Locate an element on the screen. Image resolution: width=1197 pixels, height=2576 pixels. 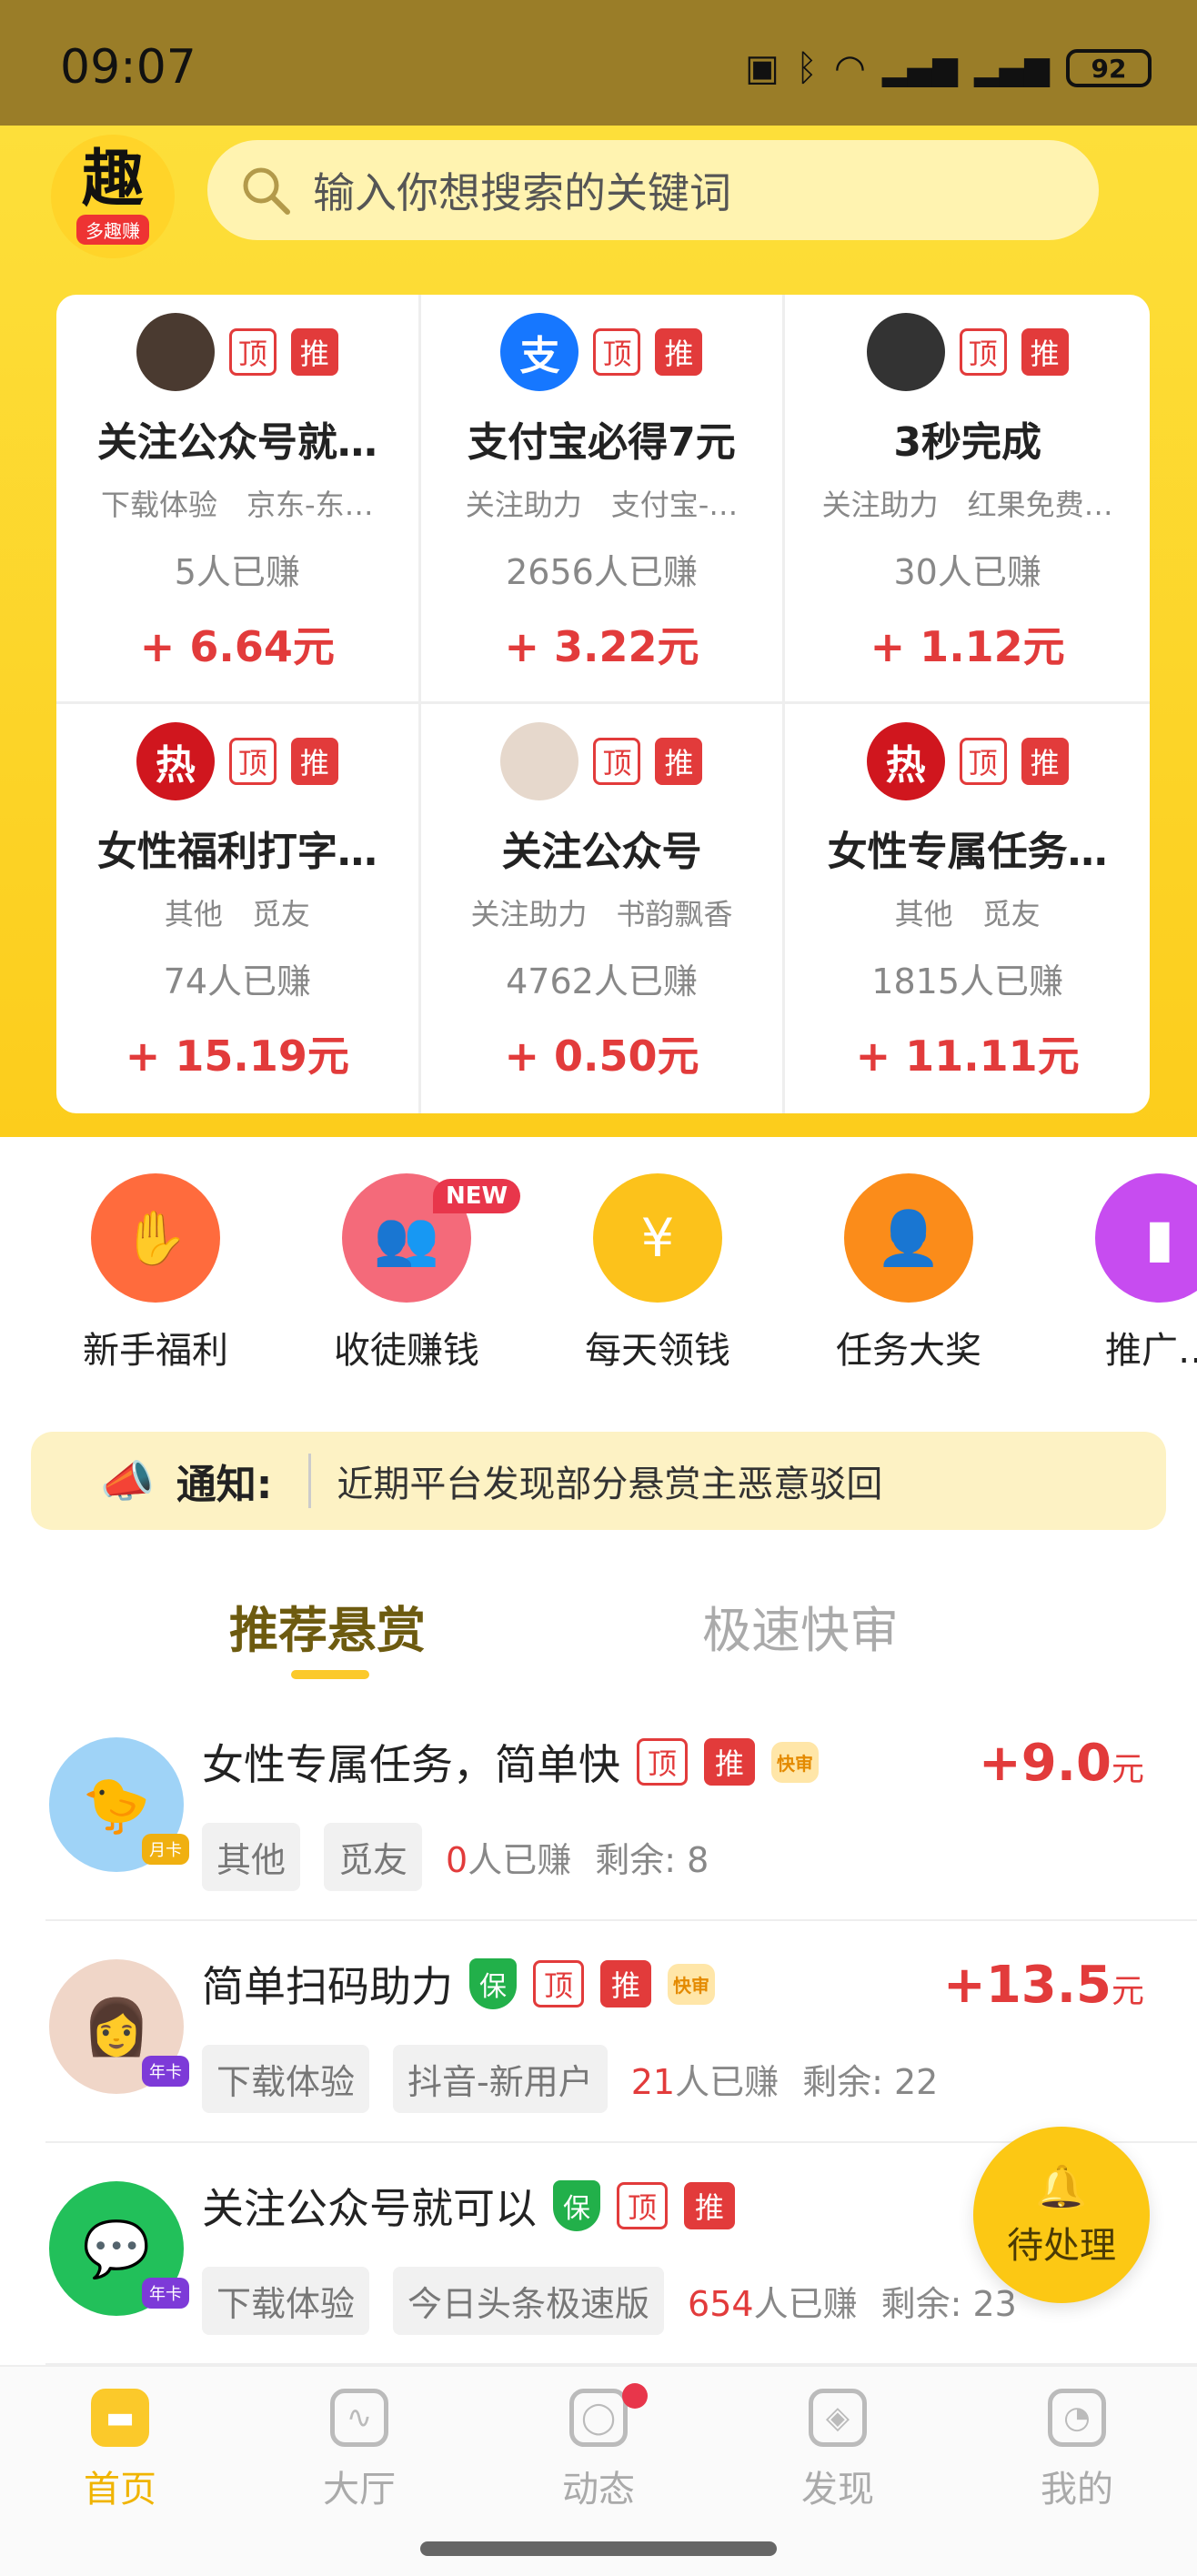
notice-bar: 📣 通知: 近期平台发现部分悬赏主恶意驳回 is located at coordinates (598, 1481).